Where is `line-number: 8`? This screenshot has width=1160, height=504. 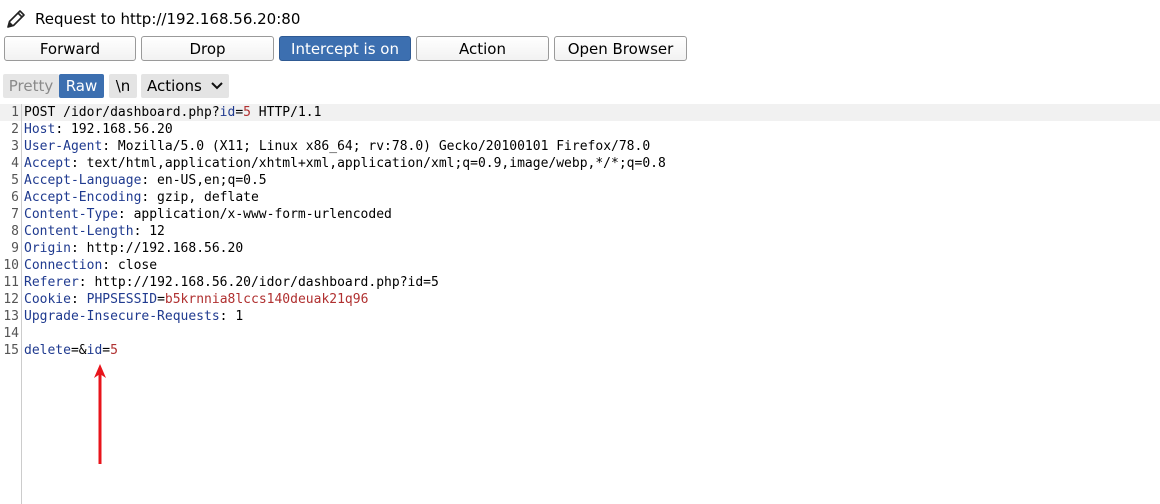
line-number: 8 is located at coordinates (15, 231).